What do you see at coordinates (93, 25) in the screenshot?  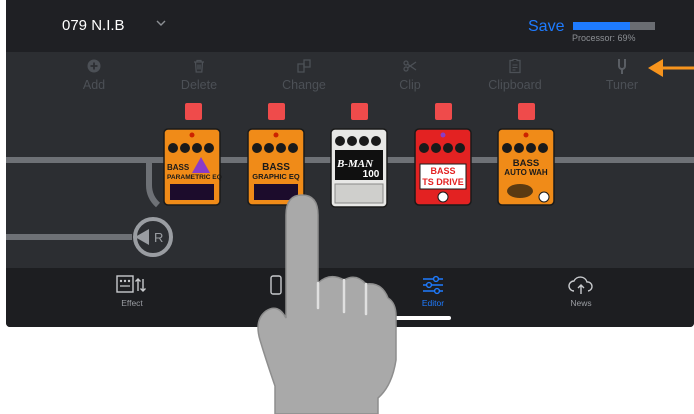 I see `preset-name: 079 N.I.B` at bounding box center [93, 25].